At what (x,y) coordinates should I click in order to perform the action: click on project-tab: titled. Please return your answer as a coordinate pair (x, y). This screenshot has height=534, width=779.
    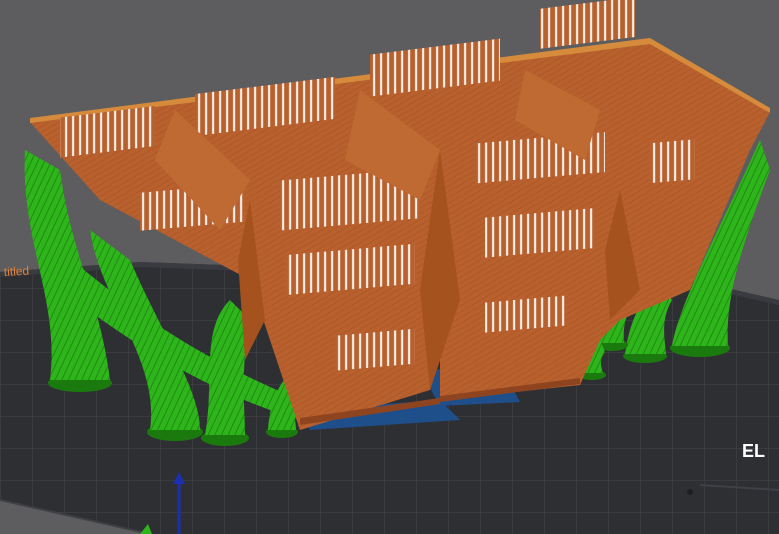
    Looking at the image, I should click on (16, 271).